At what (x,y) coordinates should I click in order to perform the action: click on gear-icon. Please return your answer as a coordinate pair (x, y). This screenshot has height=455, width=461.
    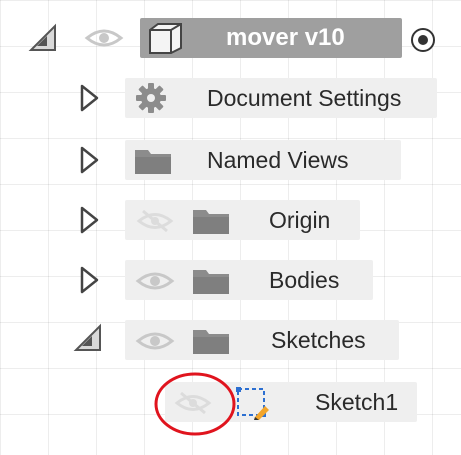
    Looking at the image, I should click on (151, 98).